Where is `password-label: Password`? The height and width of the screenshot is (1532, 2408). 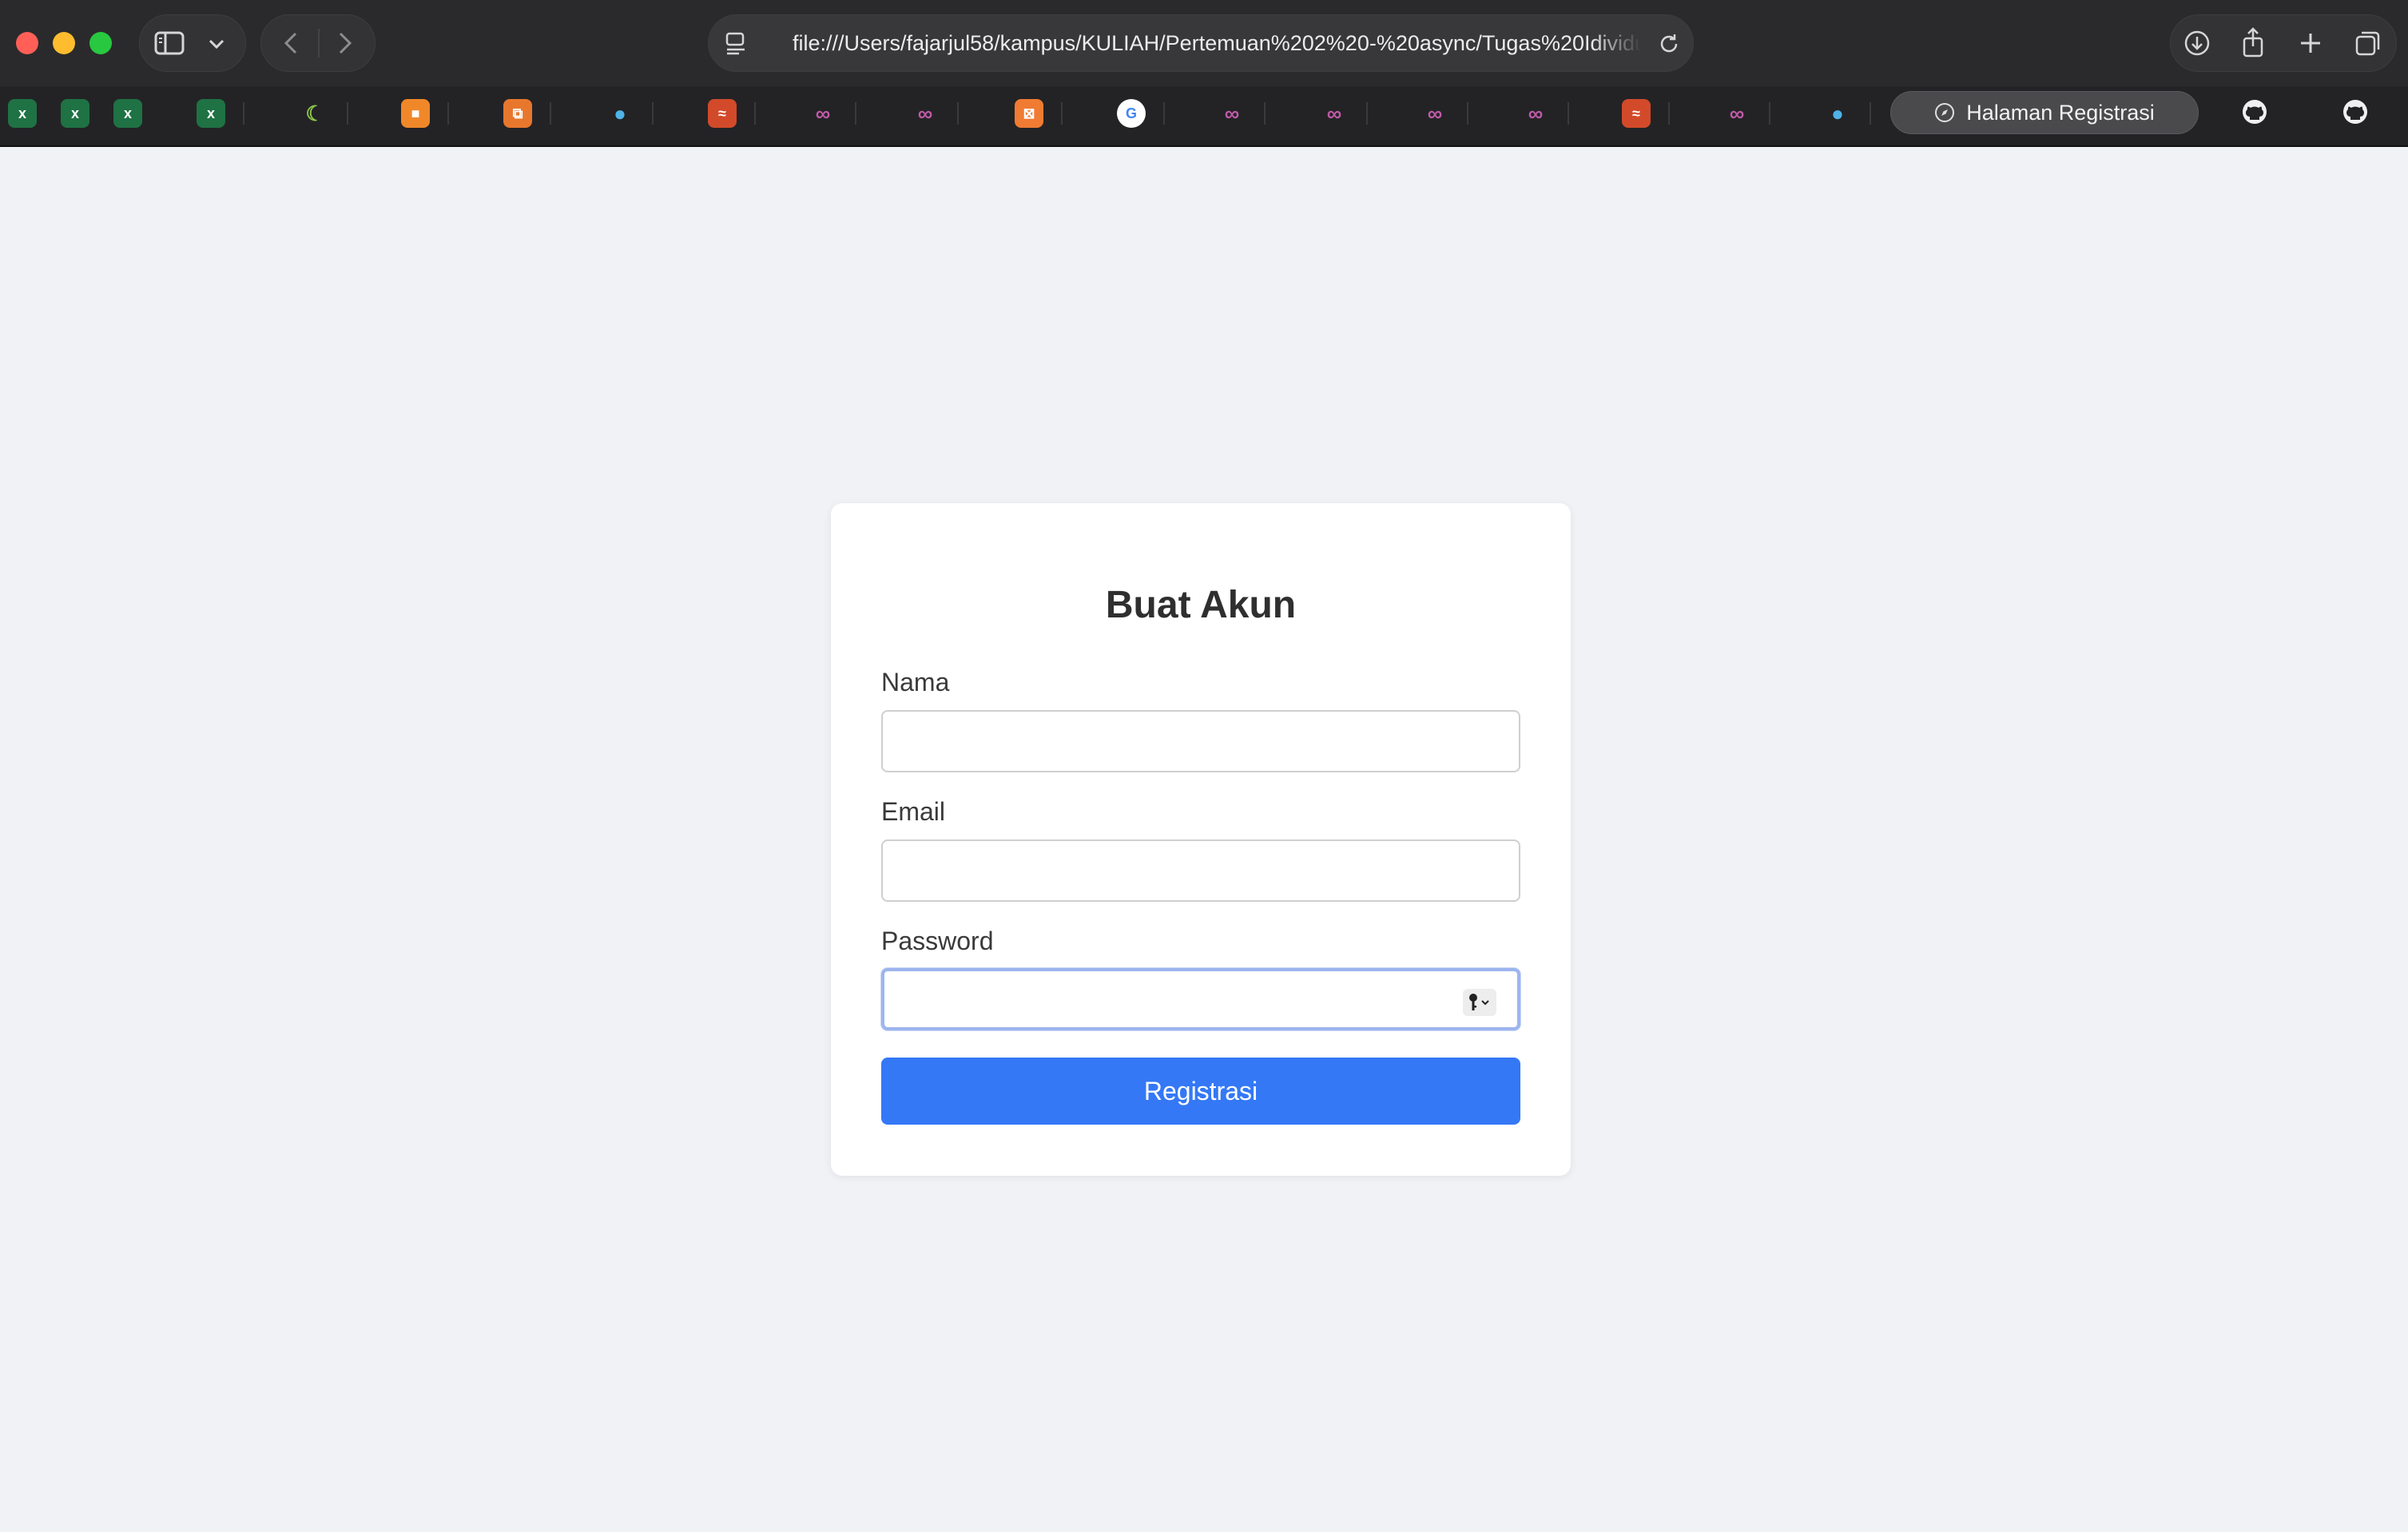 password-label: Password is located at coordinates (938, 941).